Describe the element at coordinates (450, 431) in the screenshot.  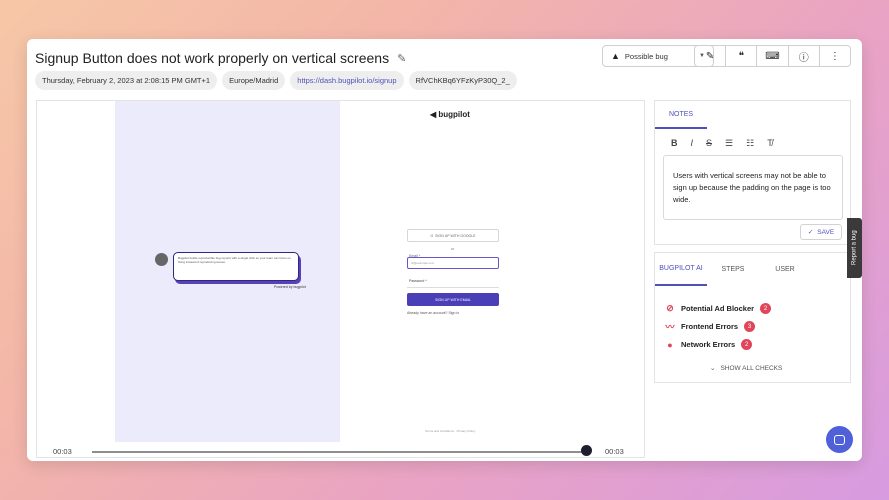
I see `footer-links: Terms and Conditions · Privacy Policy` at that location.